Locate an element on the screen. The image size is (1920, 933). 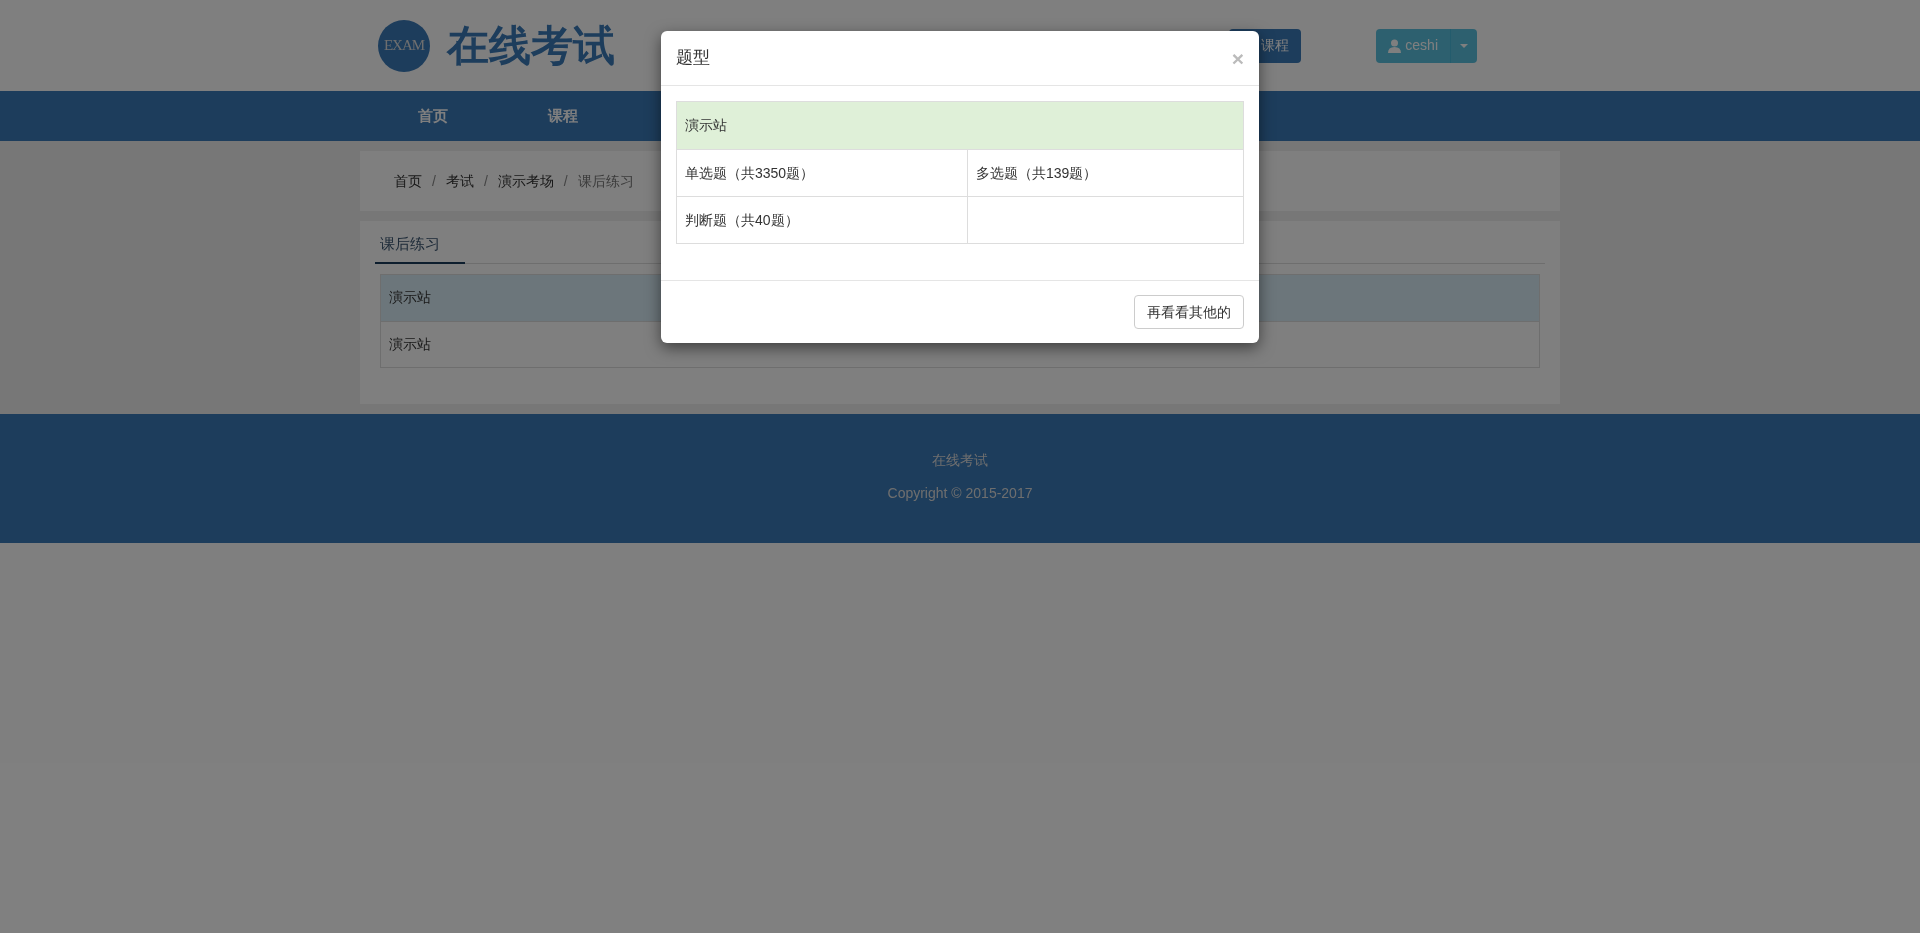
logo-icon: EXAM is located at coordinates (404, 45).